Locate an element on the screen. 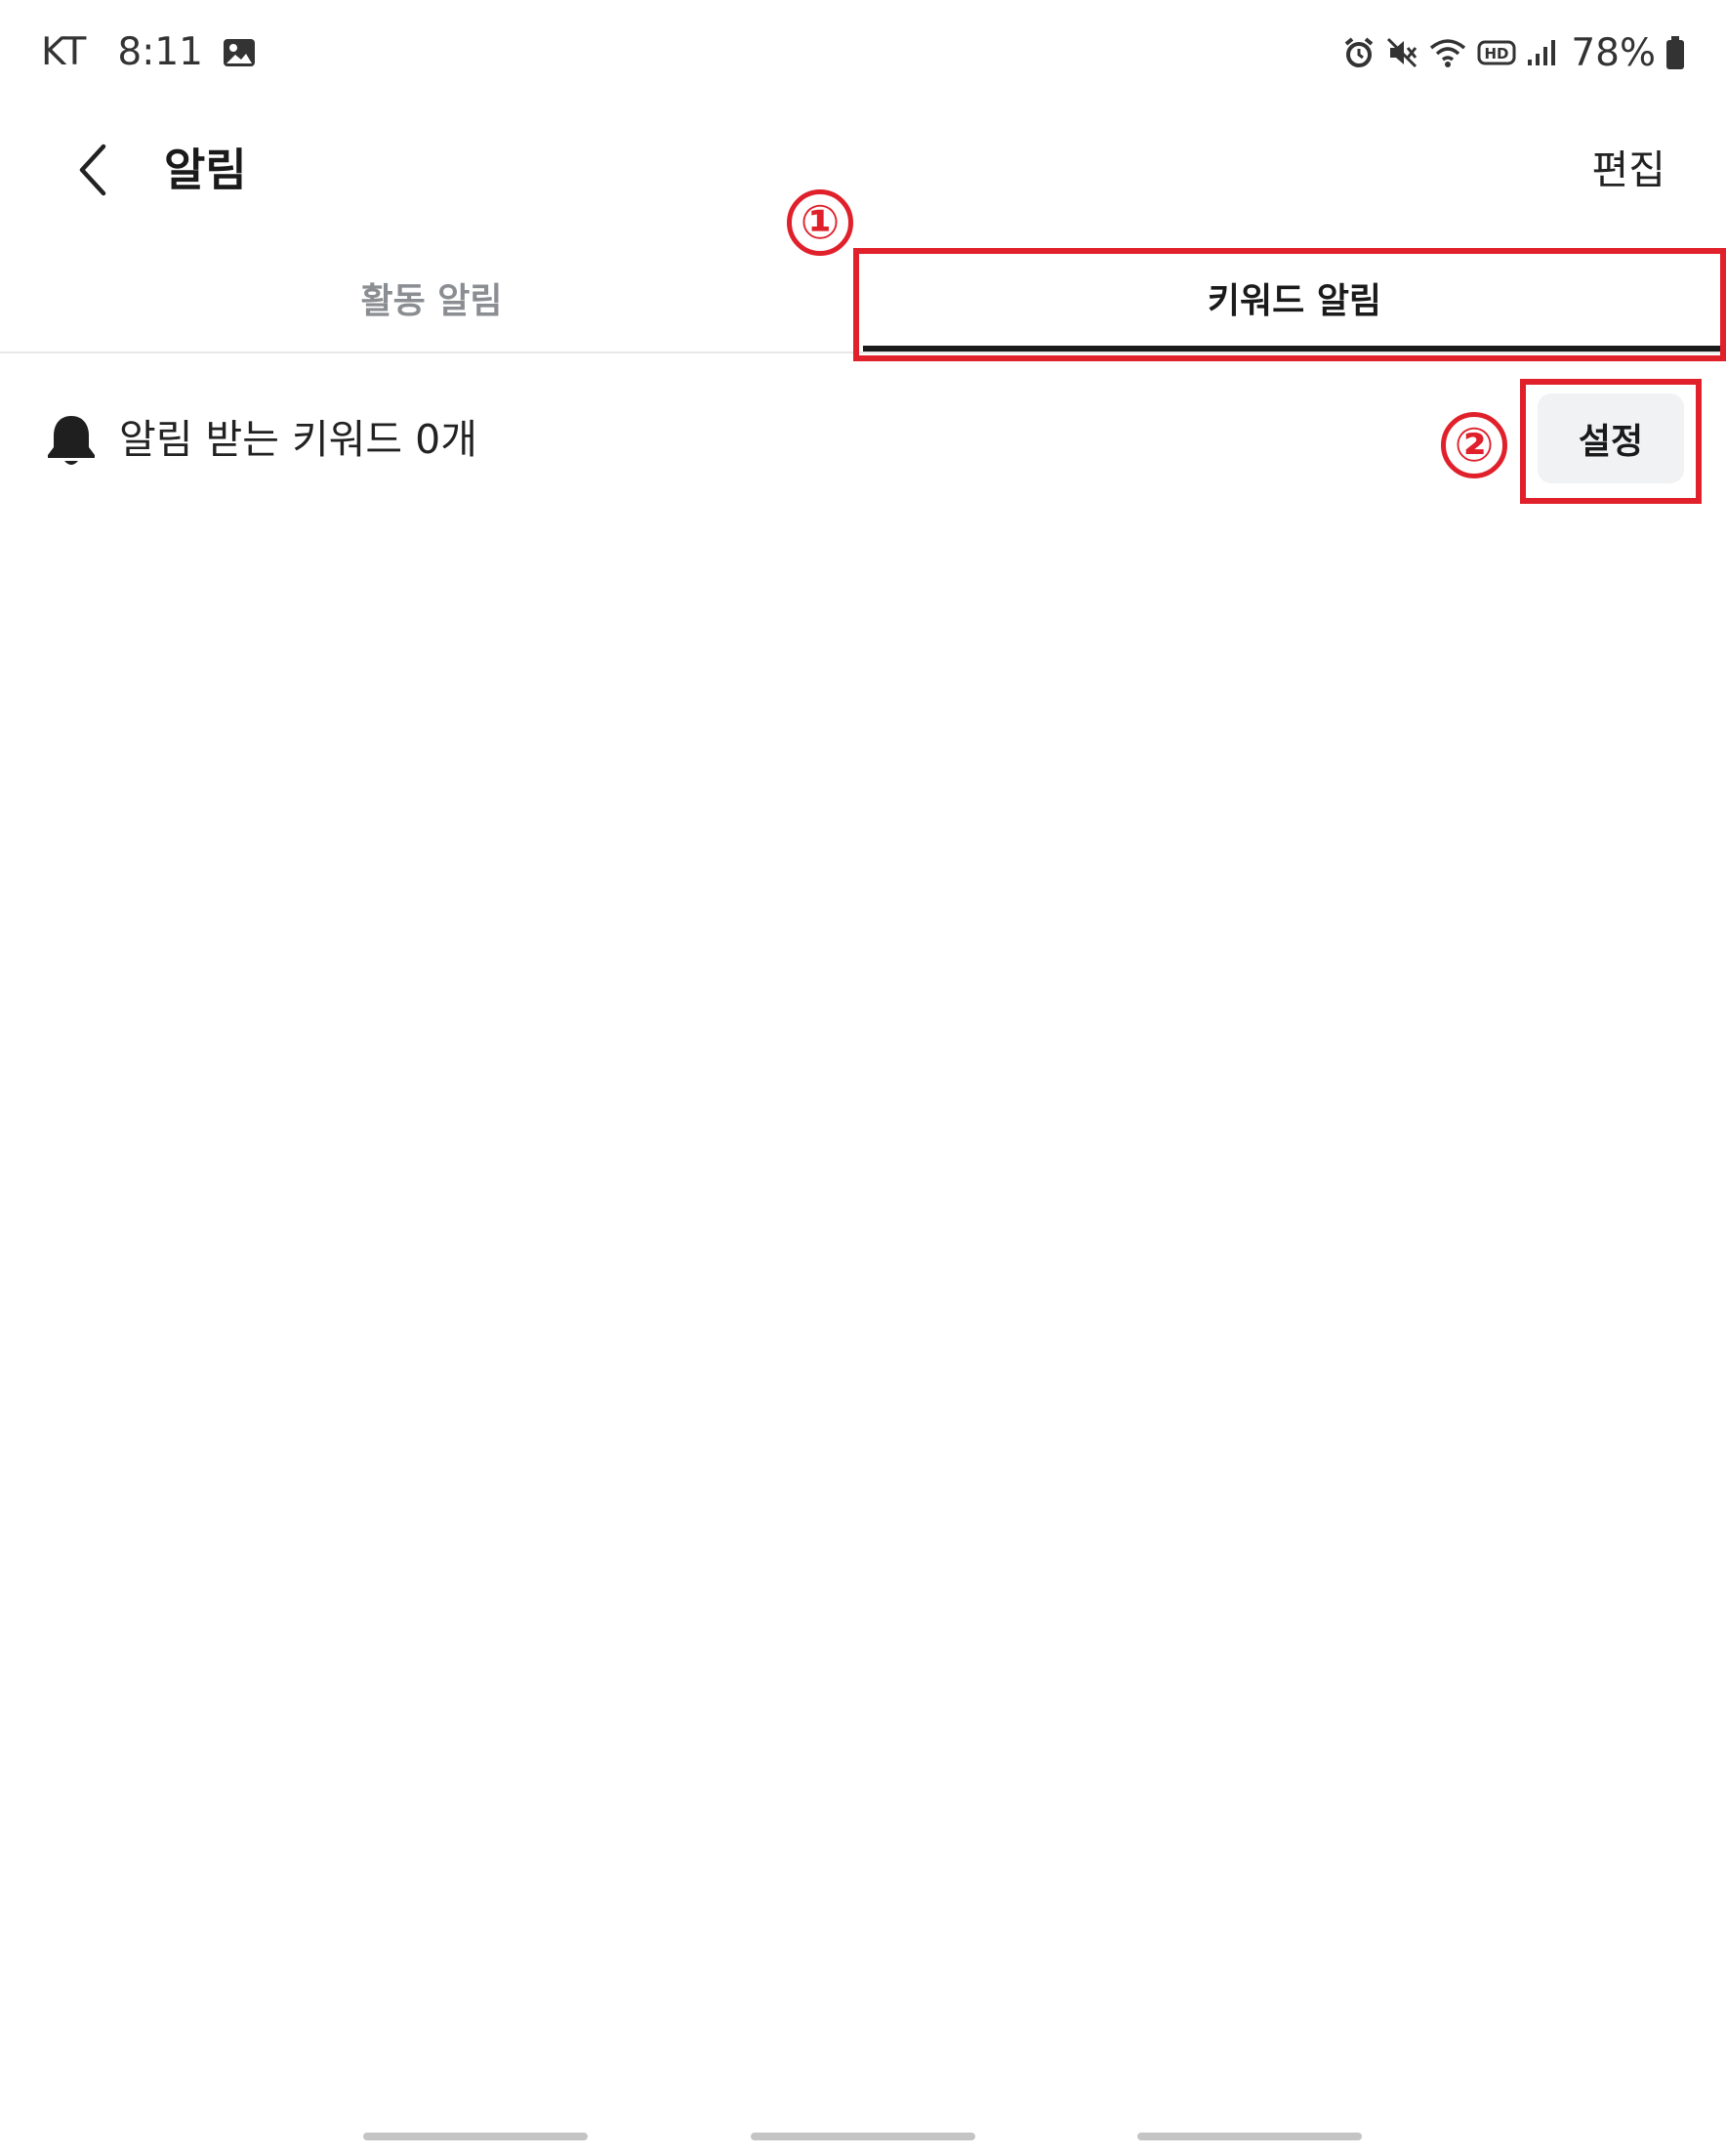  app-bar: 알림 편집 is located at coordinates (863, 170).